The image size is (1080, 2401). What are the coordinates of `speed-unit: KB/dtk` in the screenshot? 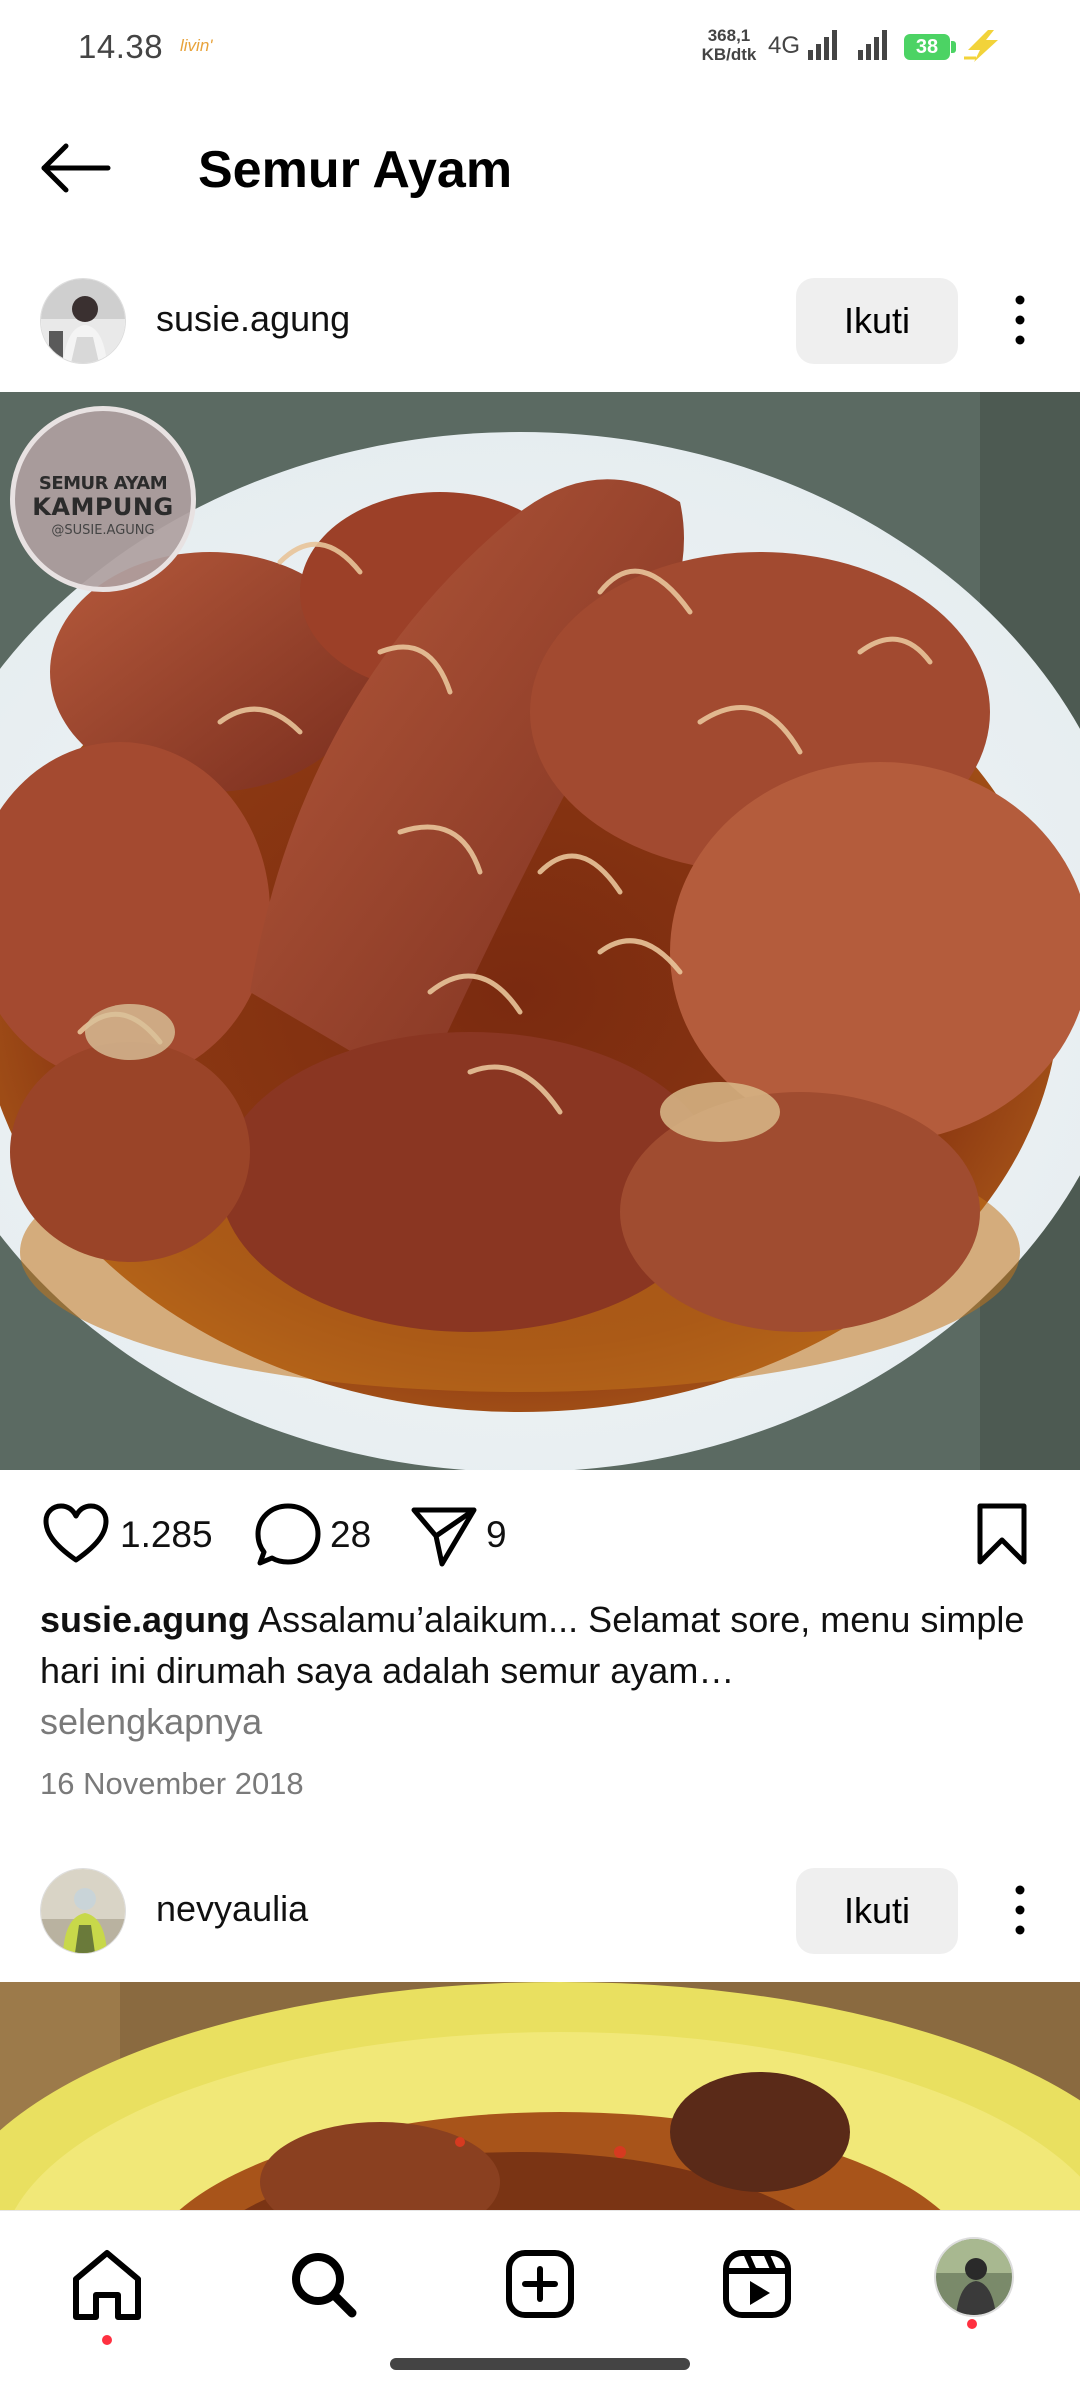 It's located at (729, 54).